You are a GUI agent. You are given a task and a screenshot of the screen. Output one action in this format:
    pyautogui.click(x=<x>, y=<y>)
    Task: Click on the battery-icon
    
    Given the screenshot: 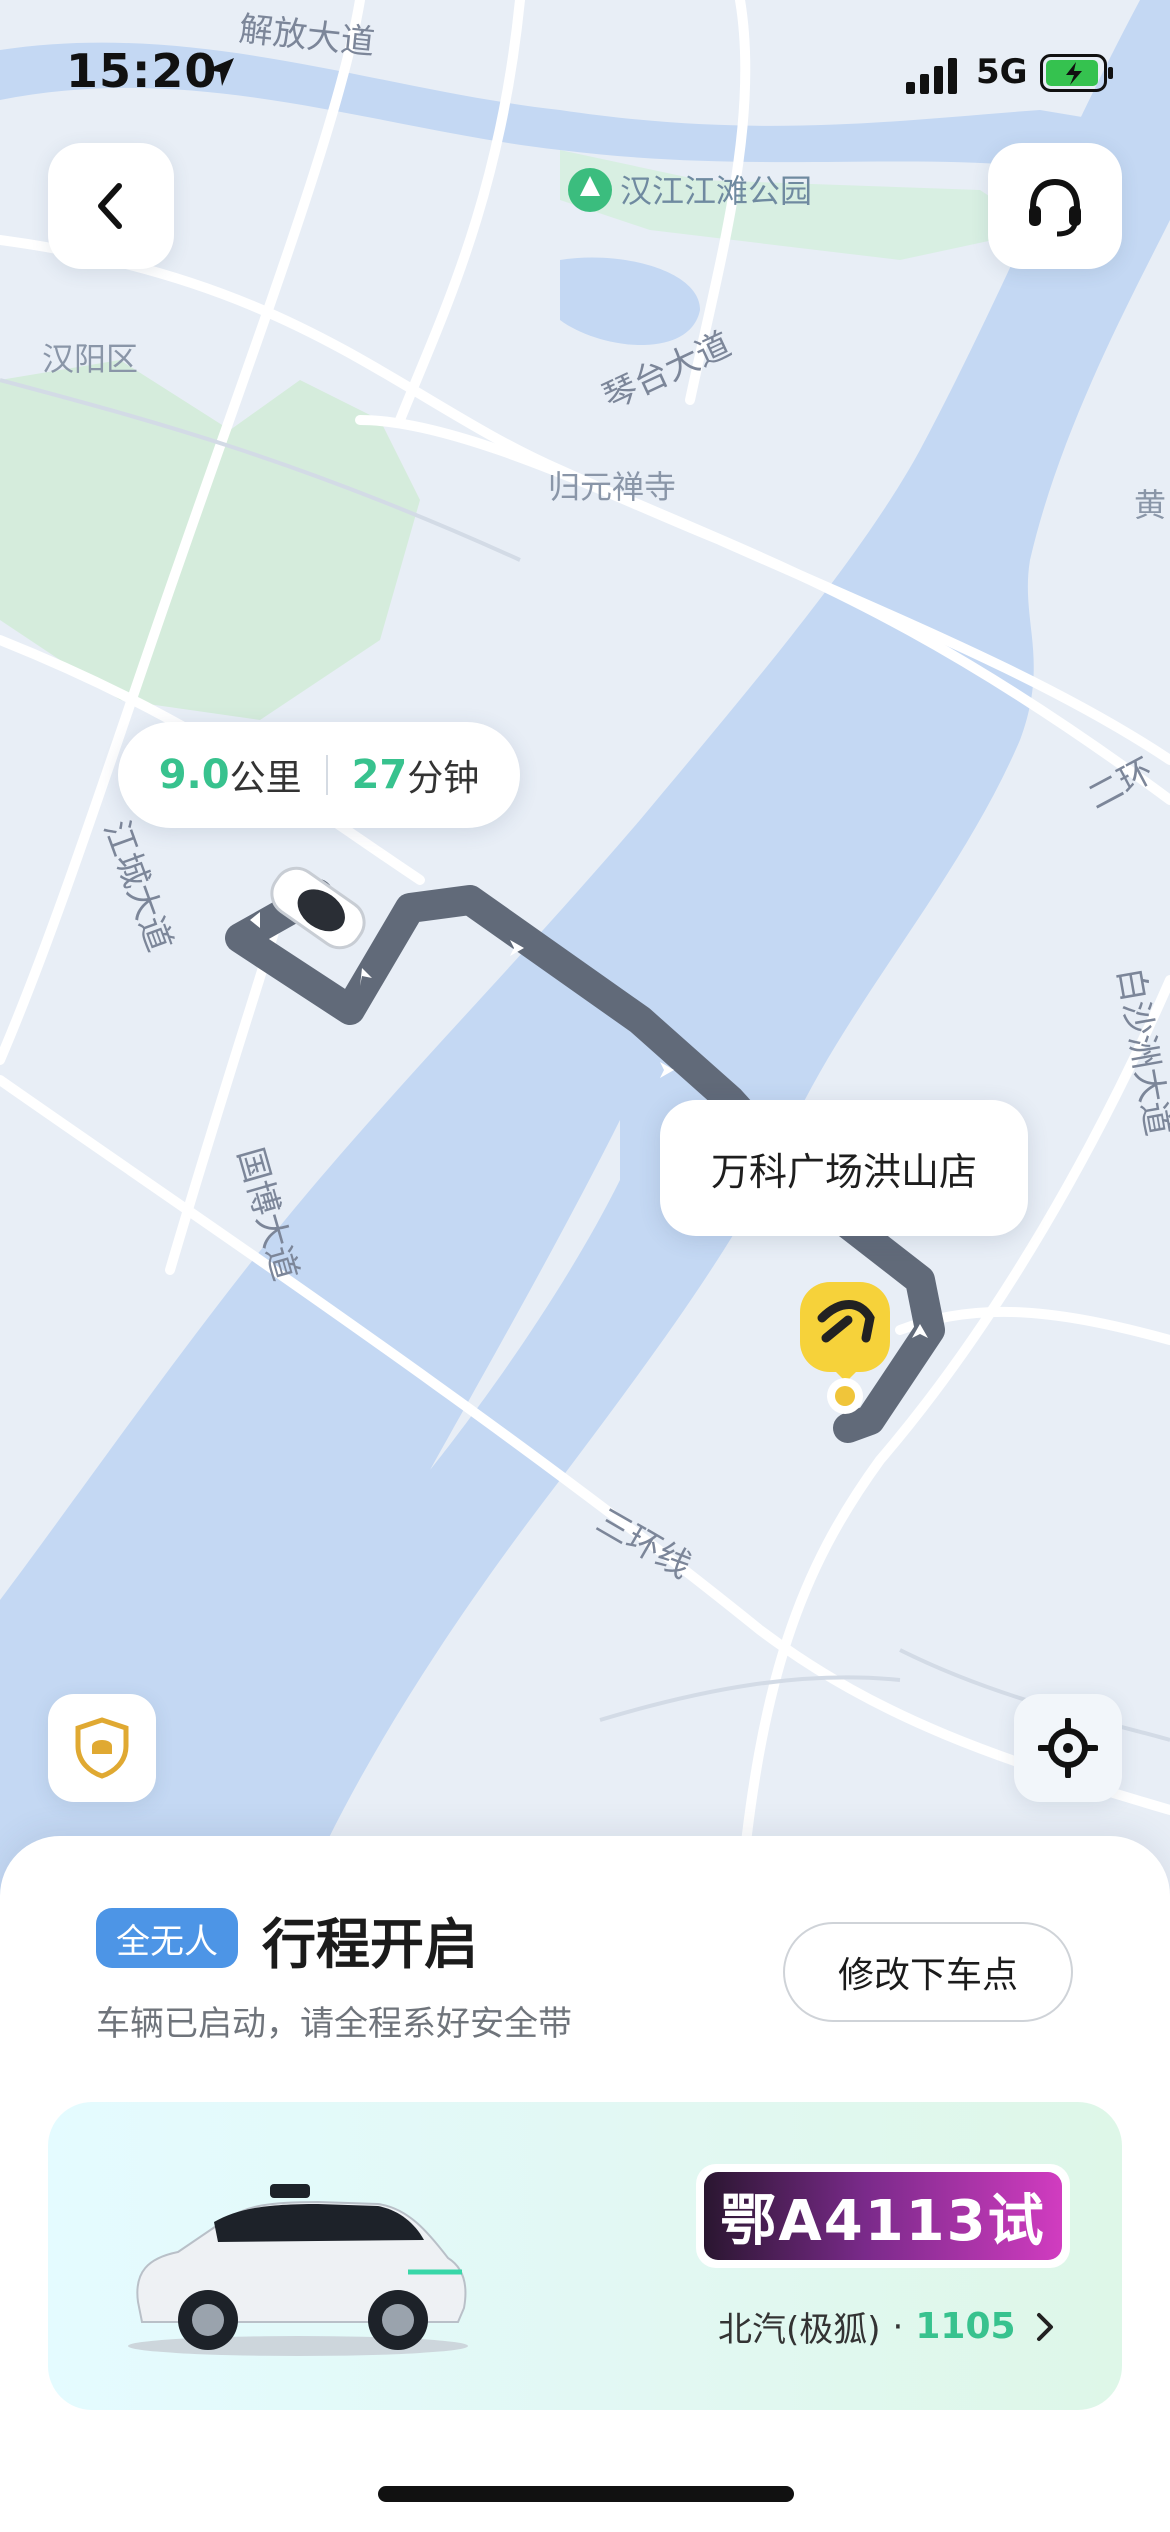 What is the action you would take?
    pyautogui.click(x=1076, y=73)
    